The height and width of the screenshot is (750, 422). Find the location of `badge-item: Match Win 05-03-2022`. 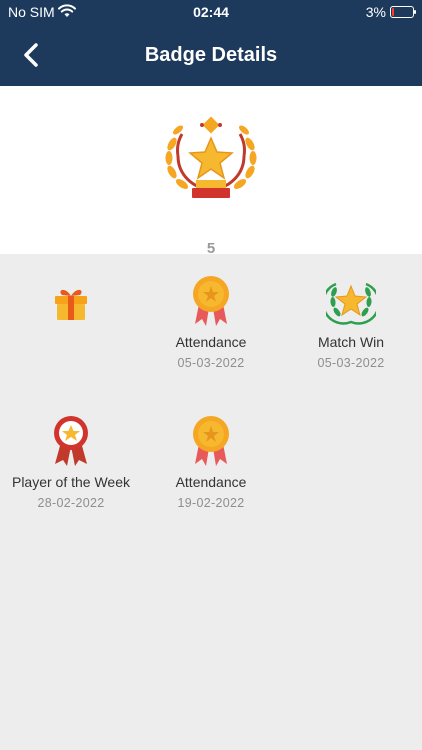

badge-item: Match Win 05-03-2022 is located at coordinates (351, 322).